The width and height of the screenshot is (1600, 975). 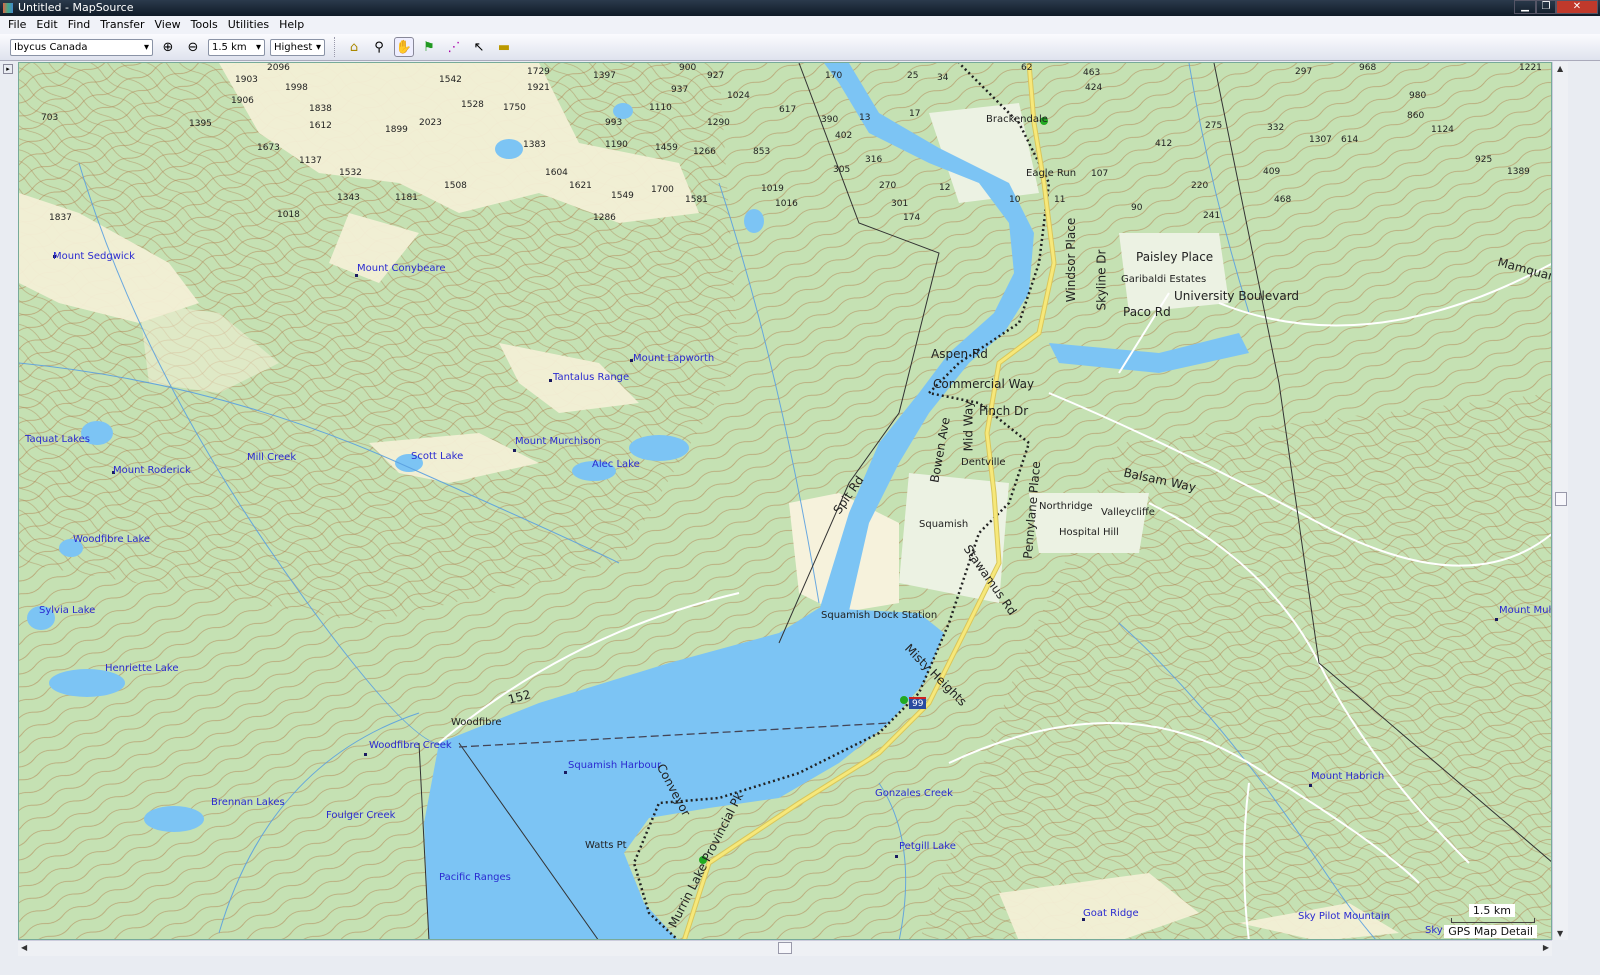 I want to click on road-label: Paco Rd, so click(x=1147, y=312).